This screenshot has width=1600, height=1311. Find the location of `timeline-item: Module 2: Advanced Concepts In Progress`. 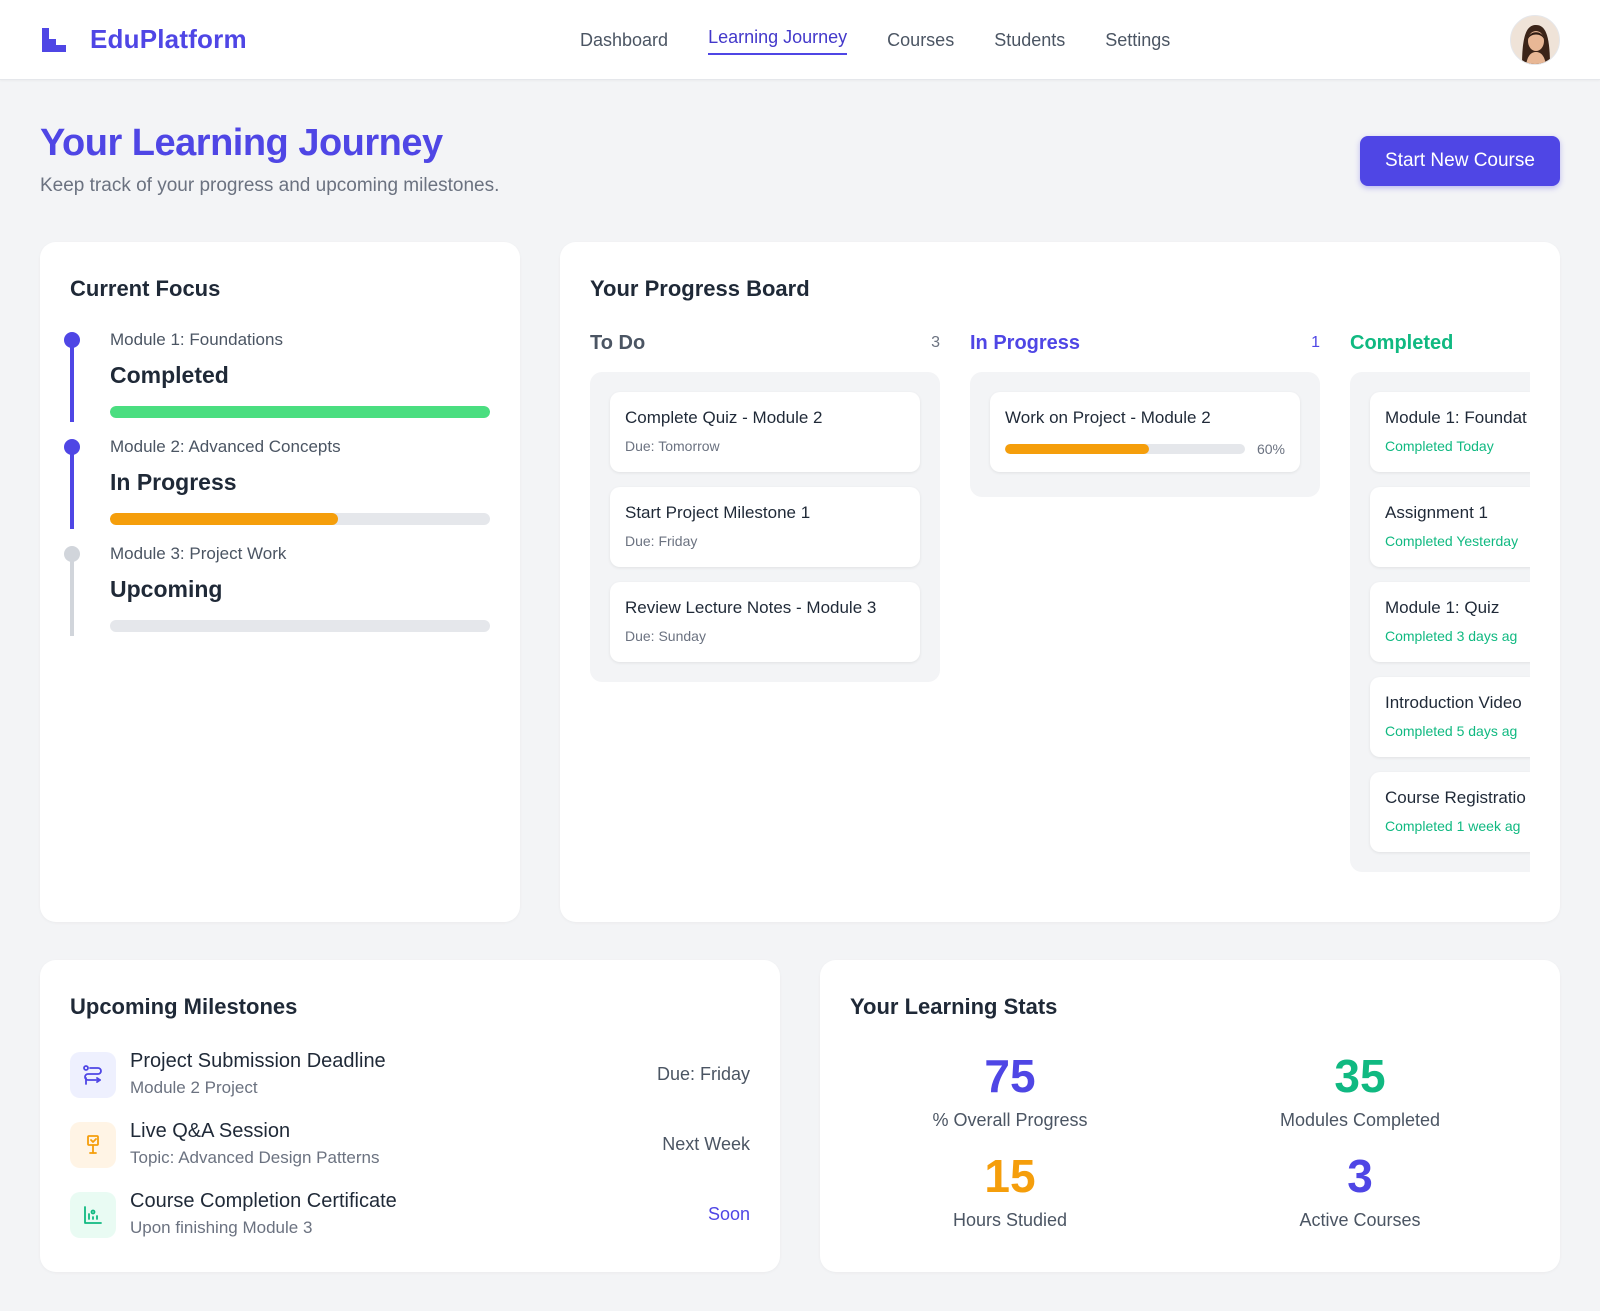

timeline-item: Module 2: Advanced Concepts In Progress is located at coordinates (277, 487).